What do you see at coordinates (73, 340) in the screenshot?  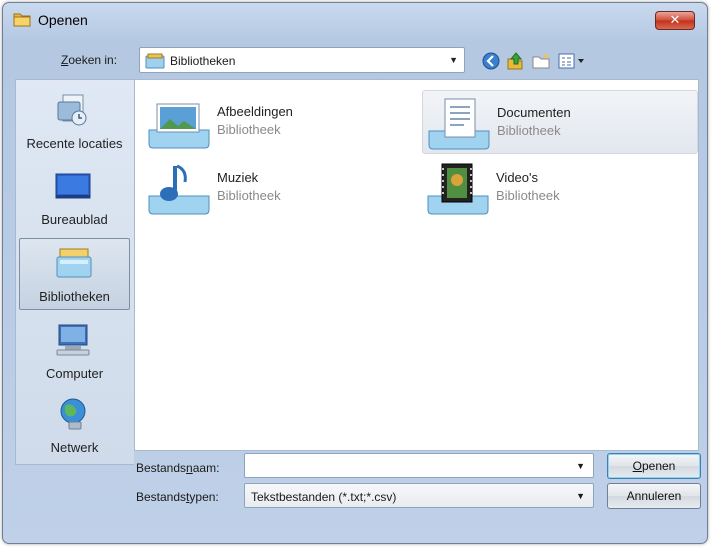 I see `computer-icon` at bounding box center [73, 340].